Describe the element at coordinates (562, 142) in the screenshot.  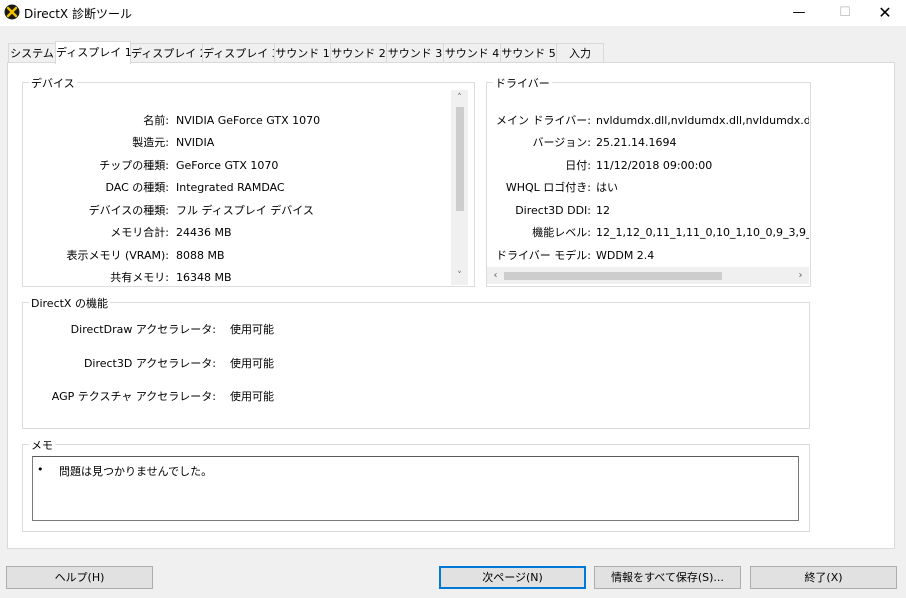
I see `driver-key: バージョン:` at that location.